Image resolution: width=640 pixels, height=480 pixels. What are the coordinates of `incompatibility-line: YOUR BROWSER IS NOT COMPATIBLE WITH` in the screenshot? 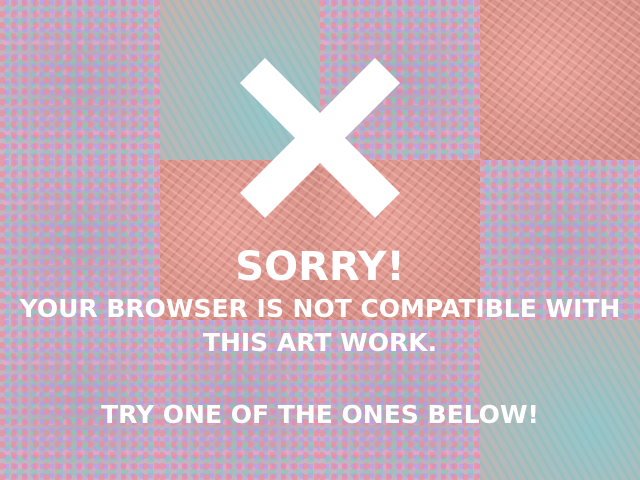 It's located at (320, 308).